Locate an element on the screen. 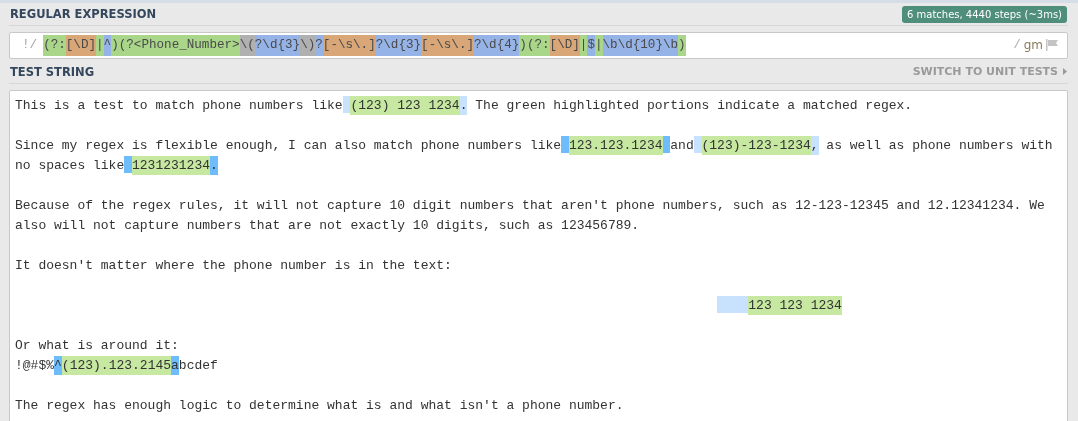 Image resolution: width=1078 pixels, height=421 pixels. test-text: !@#$% is located at coordinates (34, 366).